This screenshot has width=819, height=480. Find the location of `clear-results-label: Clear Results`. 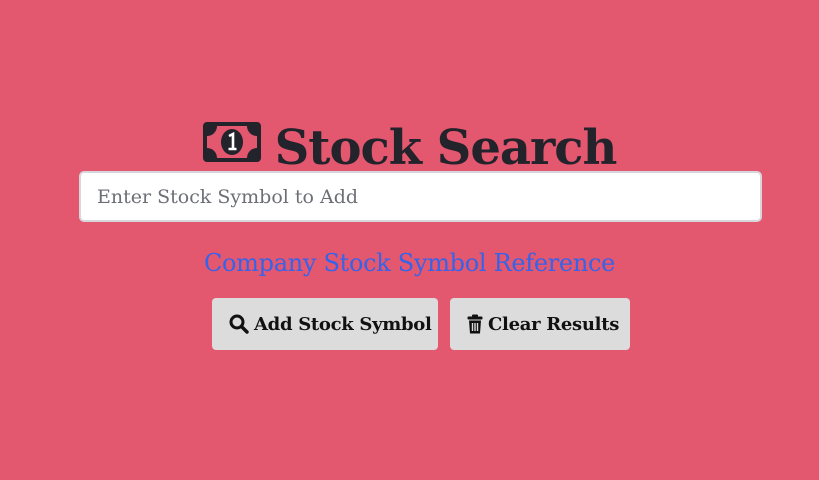

clear-results-label: Clear Results is located at coordinates (554, 324).